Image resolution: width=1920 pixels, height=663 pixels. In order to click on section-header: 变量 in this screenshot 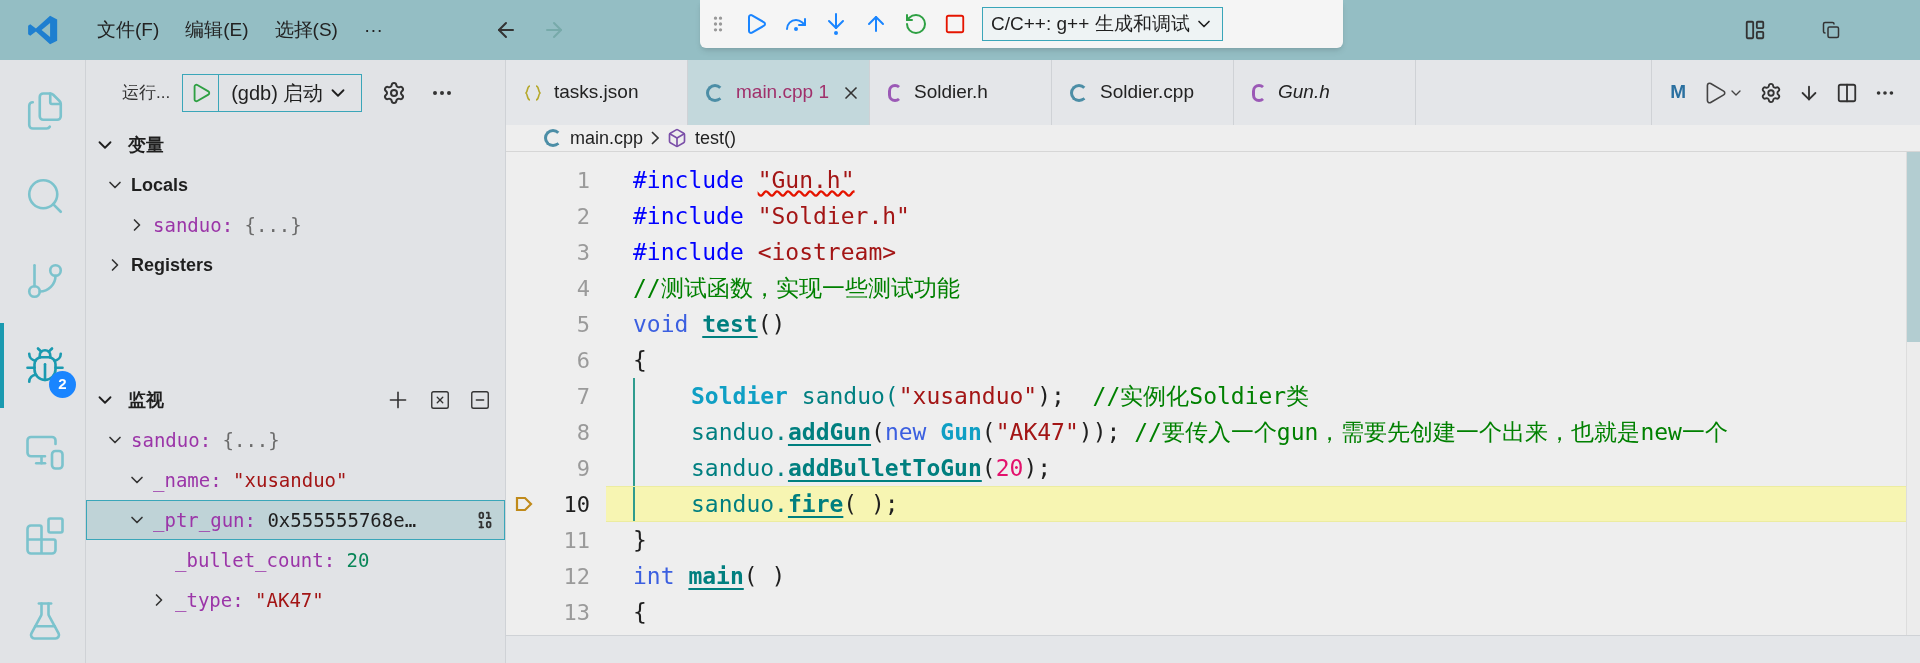, I will do `click(295, 145)`.